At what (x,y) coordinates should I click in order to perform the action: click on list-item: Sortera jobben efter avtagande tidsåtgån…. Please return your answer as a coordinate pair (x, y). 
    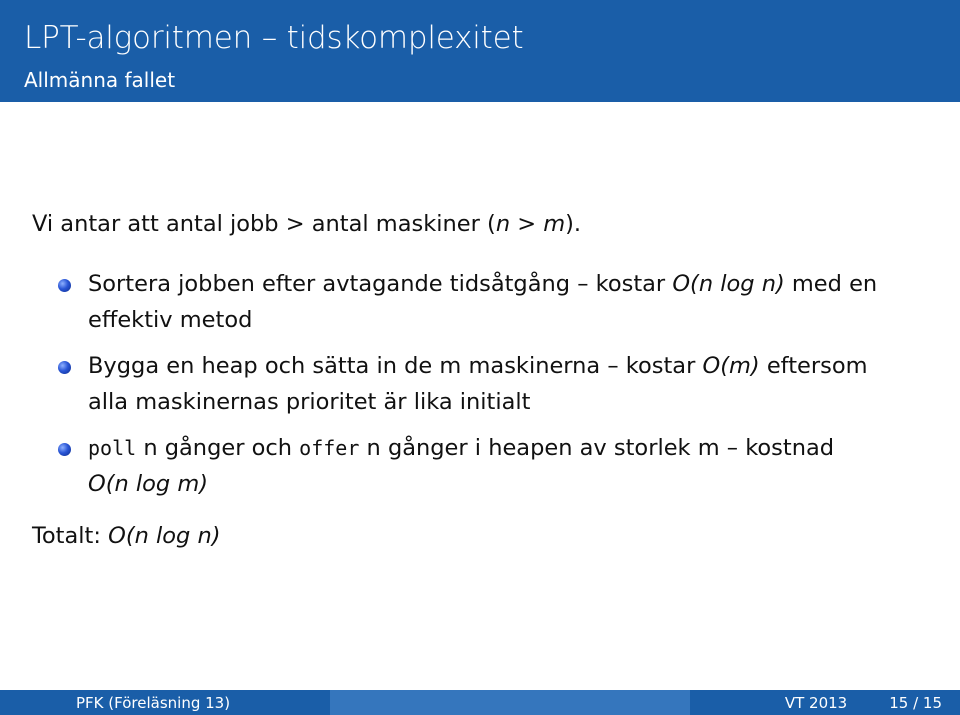
    Looking at the image, I should click on (498, 302).